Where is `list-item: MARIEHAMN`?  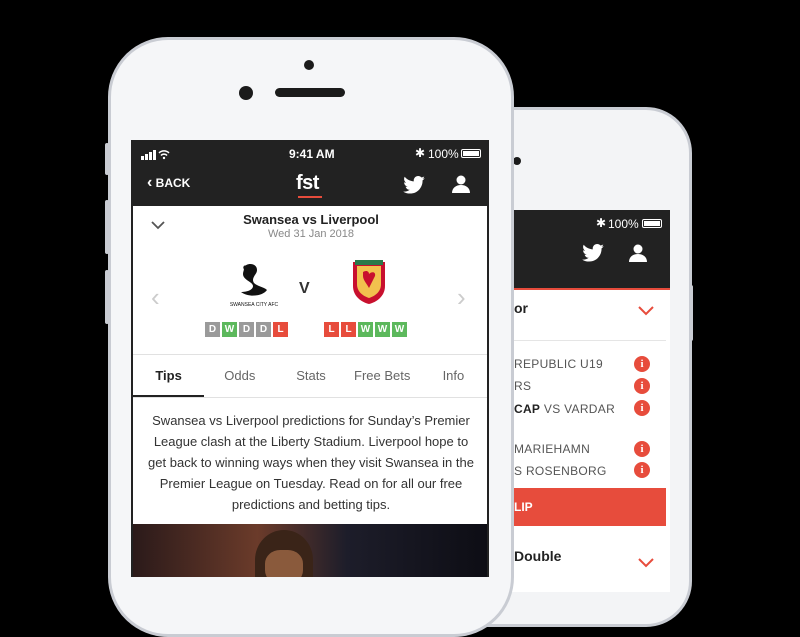 list-item: MARIEHAMN is located at coordinates (552, 449).